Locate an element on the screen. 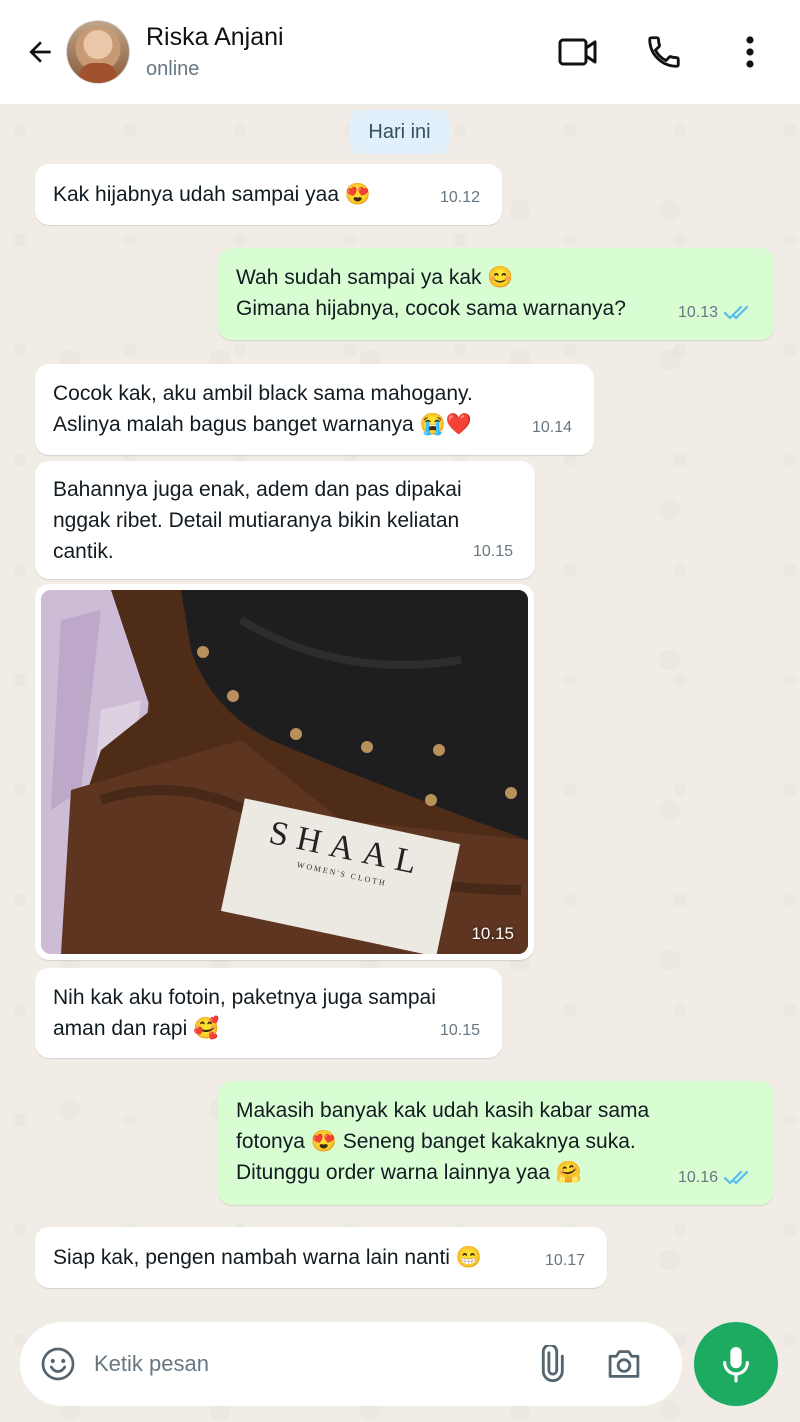 The height and width of the screenshot is (1422, 800). message-meta: 10.12 is located at coordinates (460, 197).